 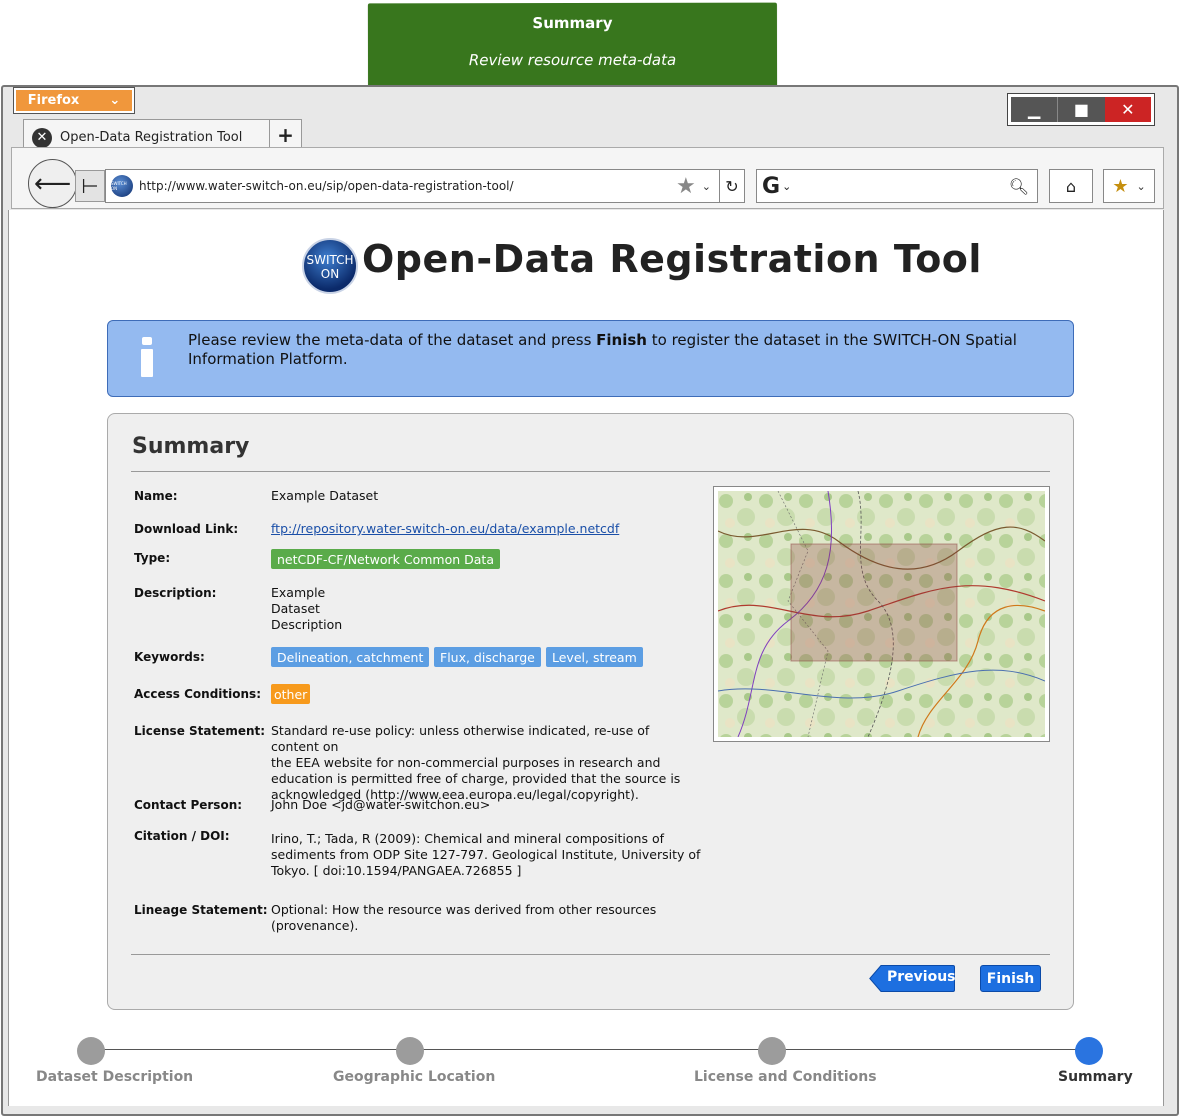 What do you see at coordinates (594, 657) in the screenshot?
I see `keyword-tag: Level, stream` at bounding box center [594, 657].